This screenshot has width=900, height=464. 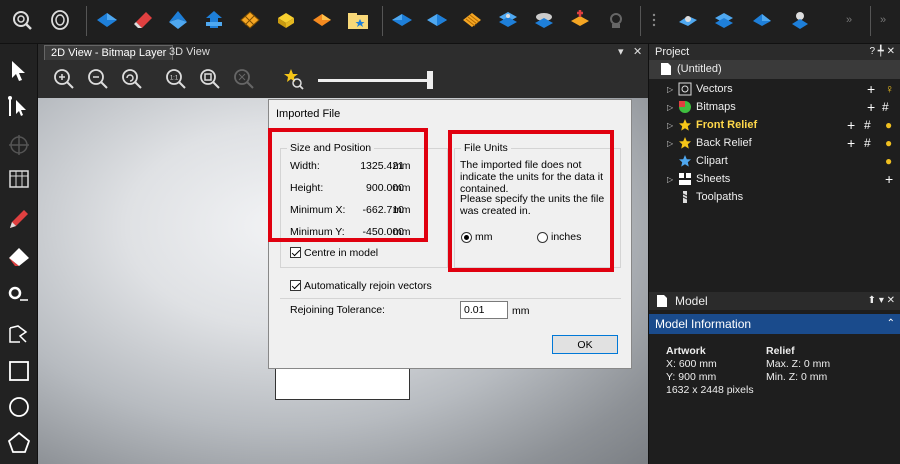 I want to click on front-relief-lightbulb-icon: ●, so click(x=888, y=125).